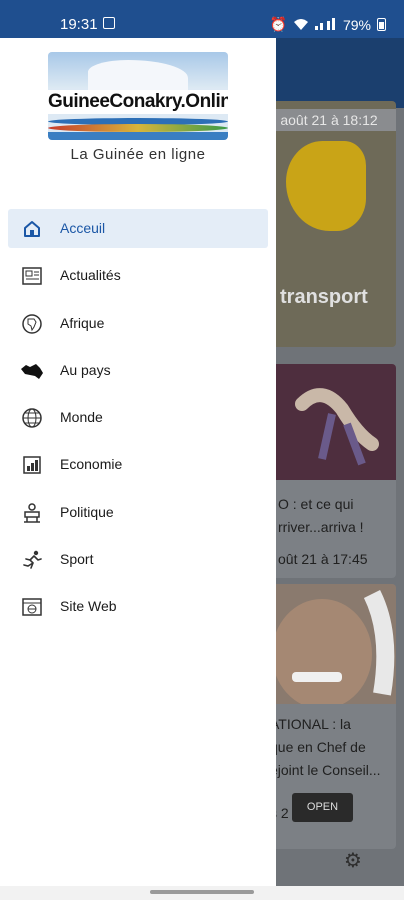 The image size is (404, 900). I want to click on podium-icon, so click(32, 513).